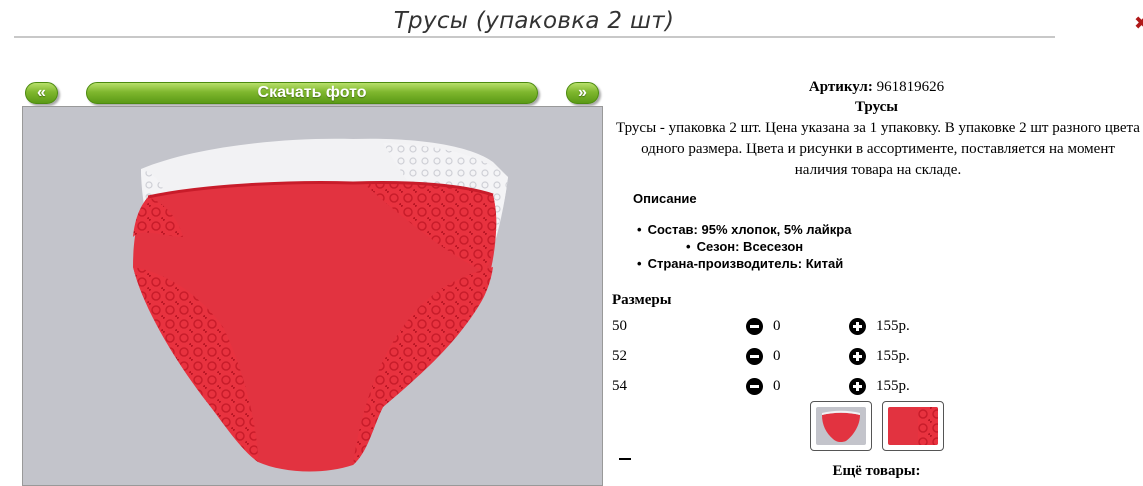  Describe the element at coordinates (772, 357) in the screenshot. I see `size-row: 52 0 155р.` at that location.